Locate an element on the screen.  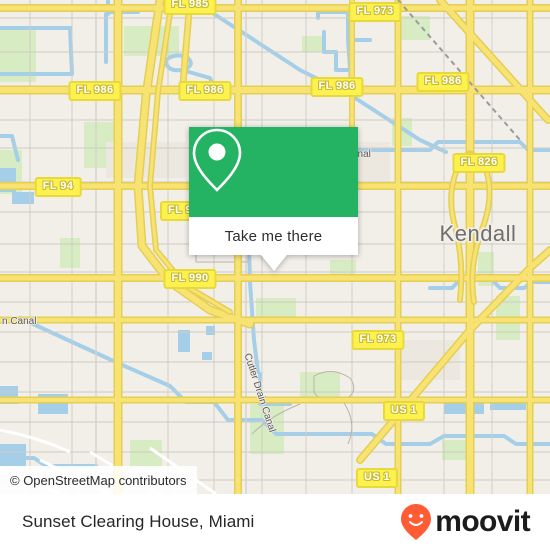
road-shield: FL 985 is located at coordinates (190, 7).